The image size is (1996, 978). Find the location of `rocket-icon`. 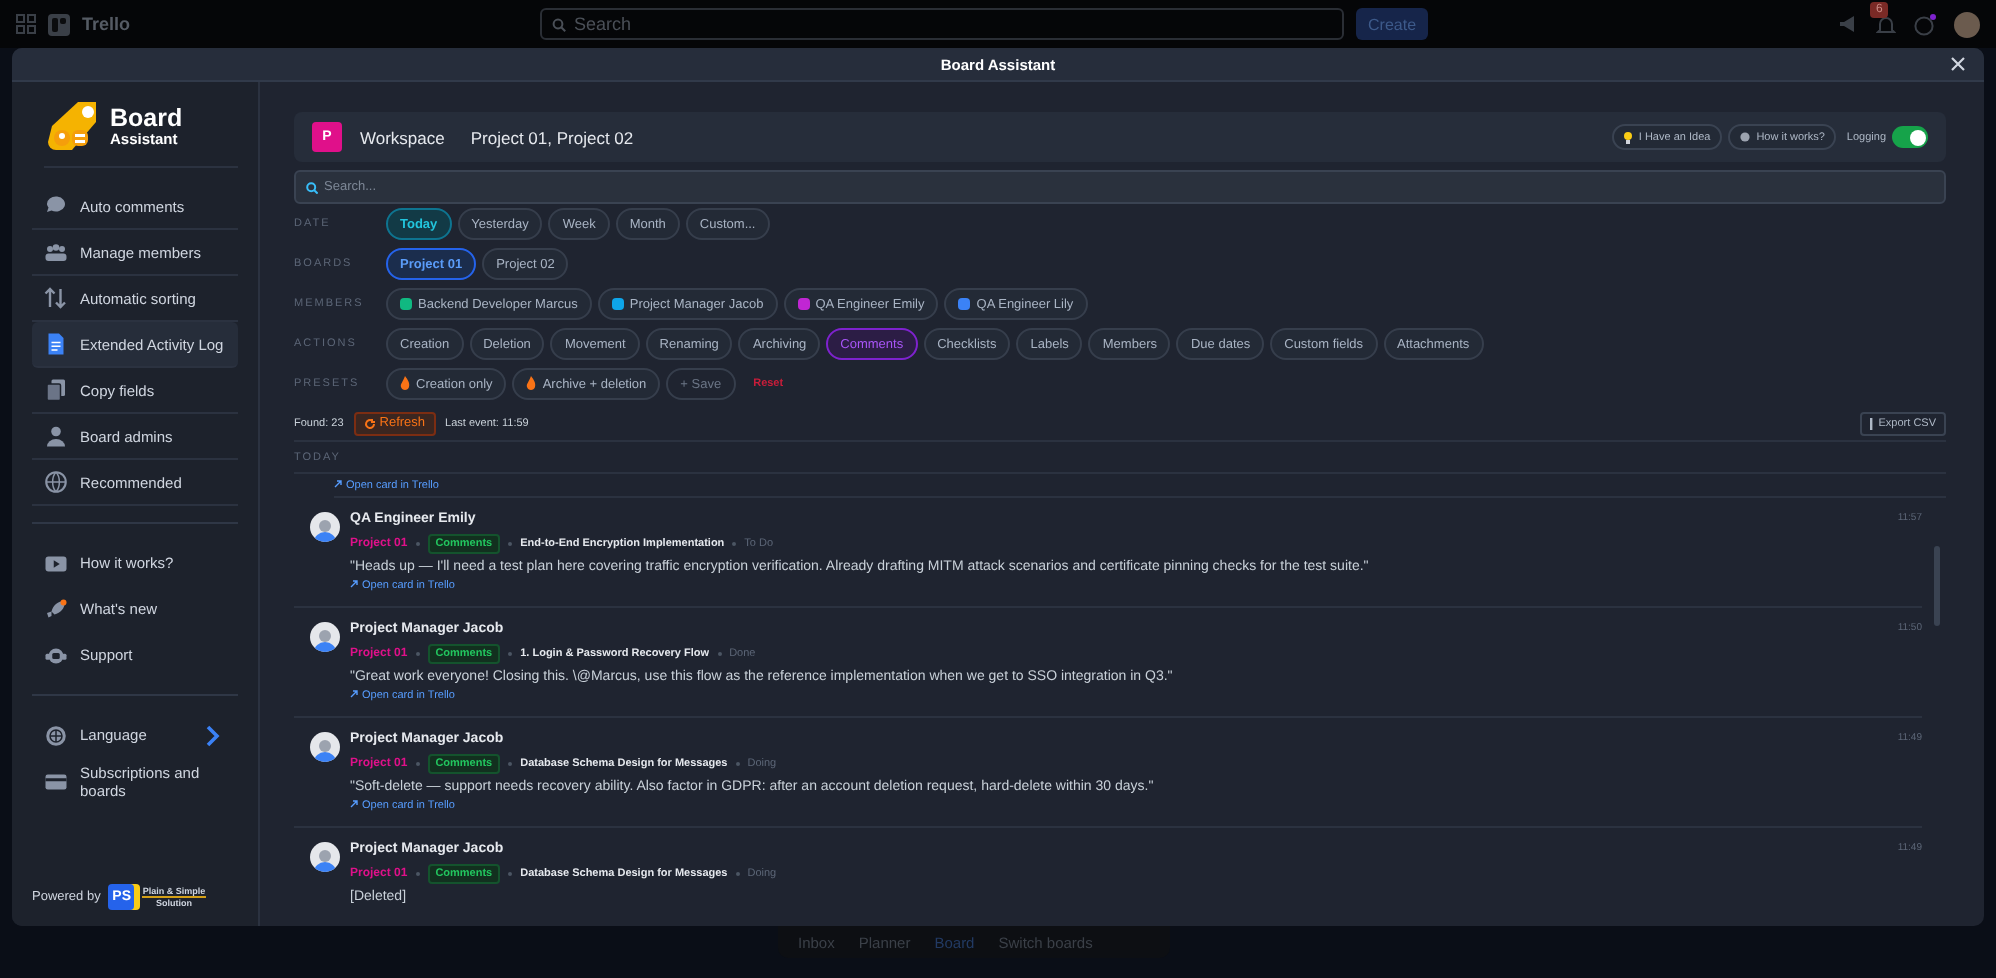

rocket-icon is located at coordinates (56, 609).